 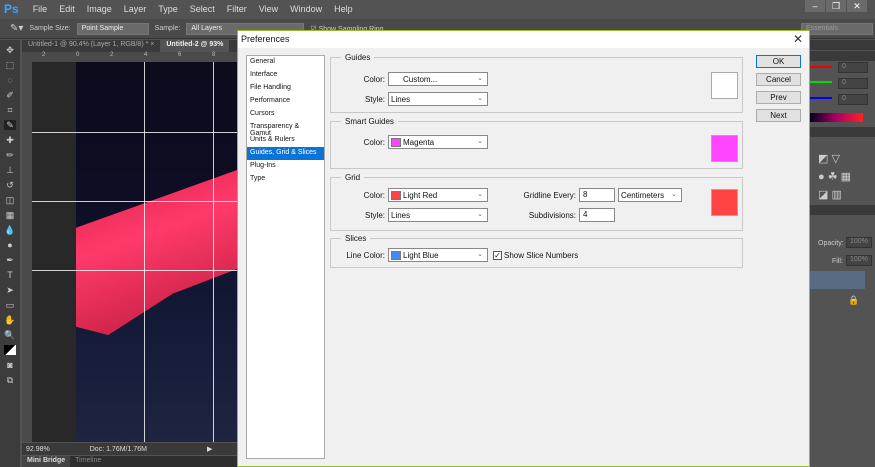 I want to click on red-value: 0, so click(x=853, y=67).